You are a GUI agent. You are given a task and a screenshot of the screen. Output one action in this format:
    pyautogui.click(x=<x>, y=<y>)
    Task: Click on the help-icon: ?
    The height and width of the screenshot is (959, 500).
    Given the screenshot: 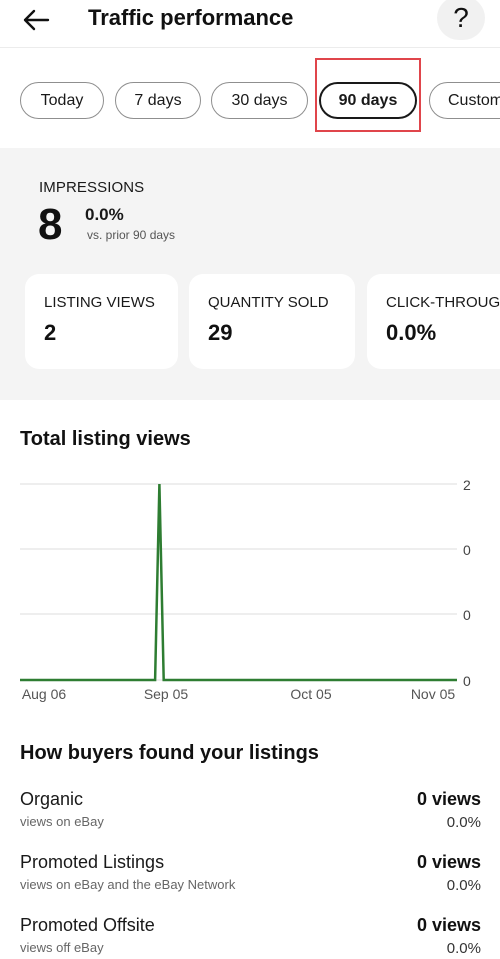 What is the action you would take?
    pyautogui.click(x=461, y=17)
    